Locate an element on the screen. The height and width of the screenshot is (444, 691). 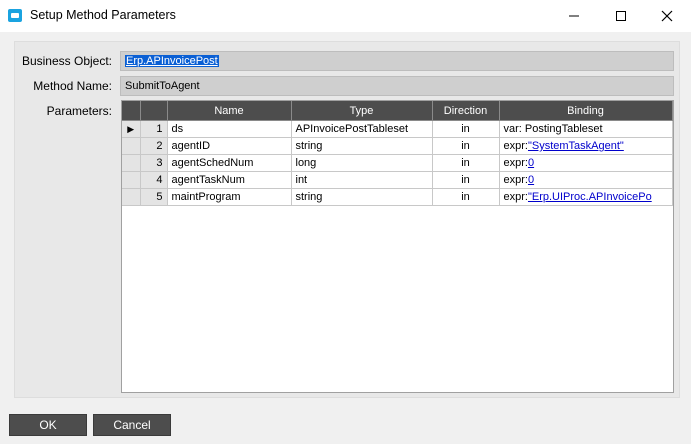
binding-link: "Erp.UIProc.APInvoicePo is located at coordinates (590, 197).